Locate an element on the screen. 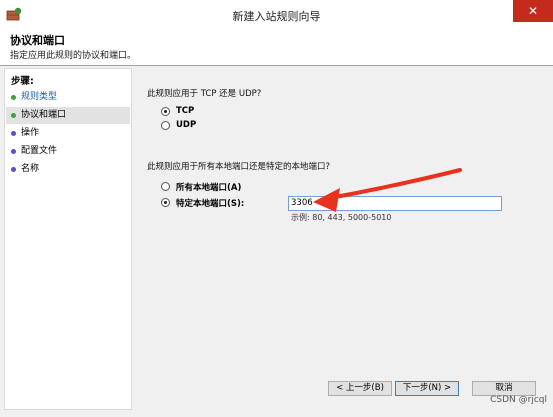 The height and width of the screenshot is (417, 553). step-protocol-ports: 协议和端口 is located at coordinates (68, 115).